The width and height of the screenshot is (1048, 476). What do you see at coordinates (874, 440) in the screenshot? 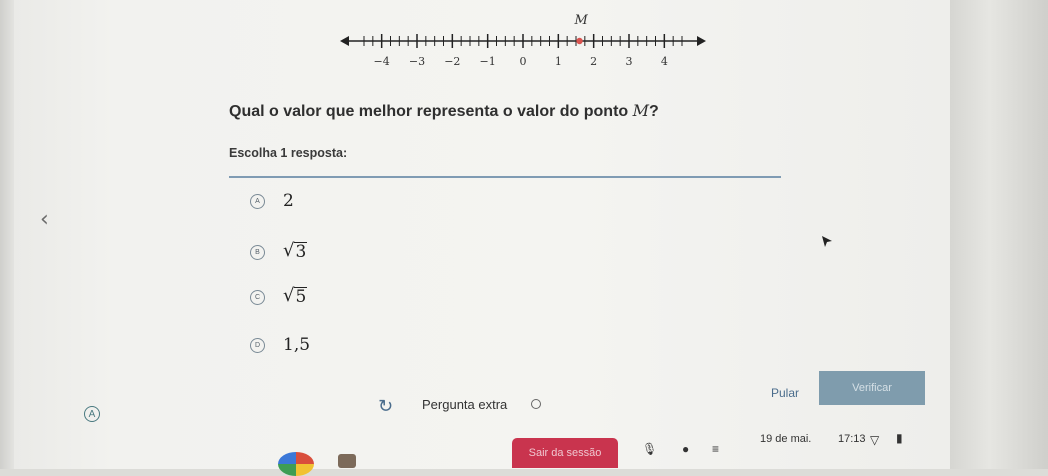
I see `wifi-icon: ▽` at bounding box center [874, 440].